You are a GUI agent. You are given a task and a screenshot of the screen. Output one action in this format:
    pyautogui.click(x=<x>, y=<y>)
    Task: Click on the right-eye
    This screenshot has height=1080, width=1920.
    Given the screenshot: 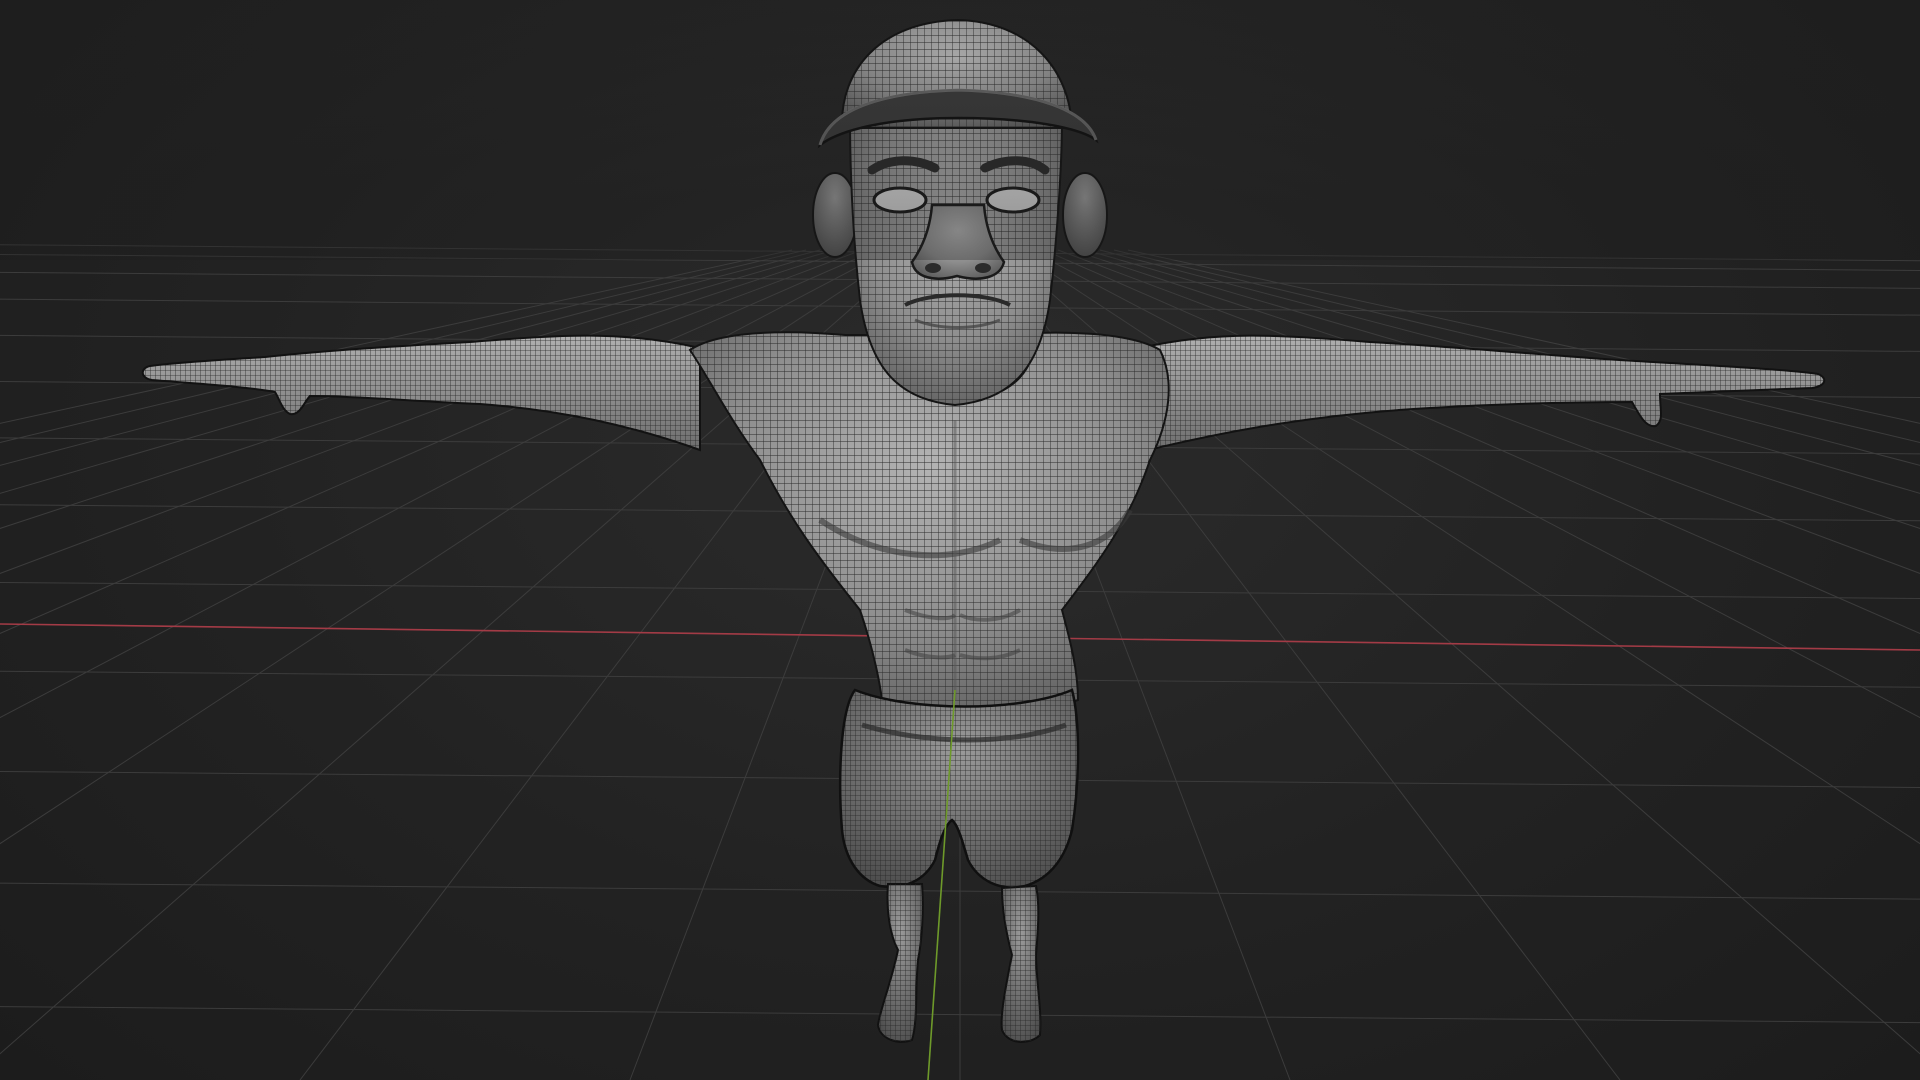 What is the action you would take?
    pyautogui.click(x=1013, y=200)
    